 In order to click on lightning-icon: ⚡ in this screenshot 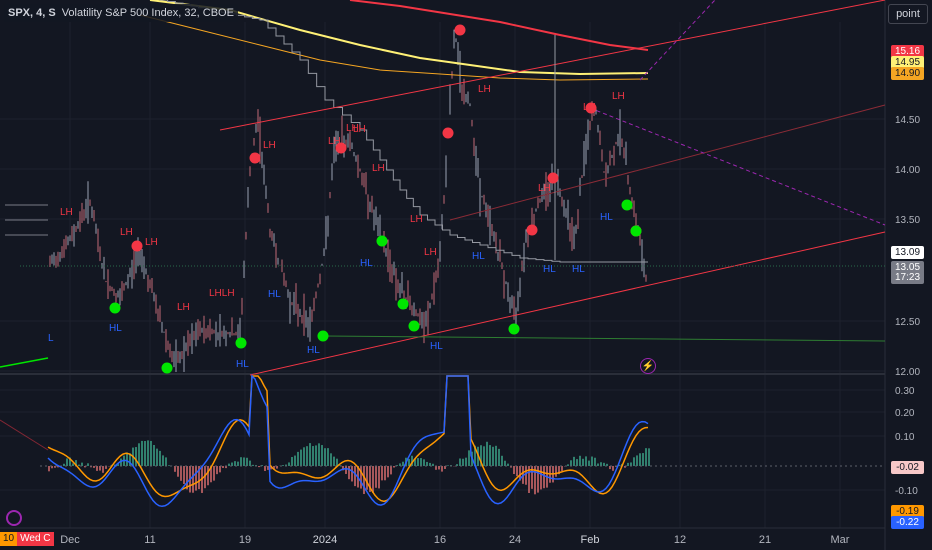, I will do `click(648, 366)`.